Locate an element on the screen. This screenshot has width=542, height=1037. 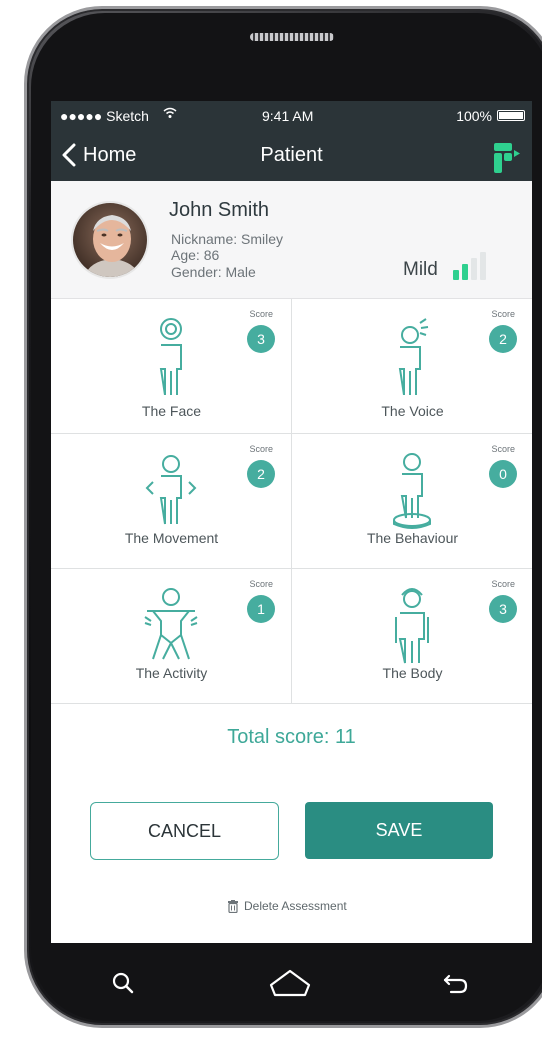
patient-nickname: Nickname: Smiley is located at coordinates (227, 239).